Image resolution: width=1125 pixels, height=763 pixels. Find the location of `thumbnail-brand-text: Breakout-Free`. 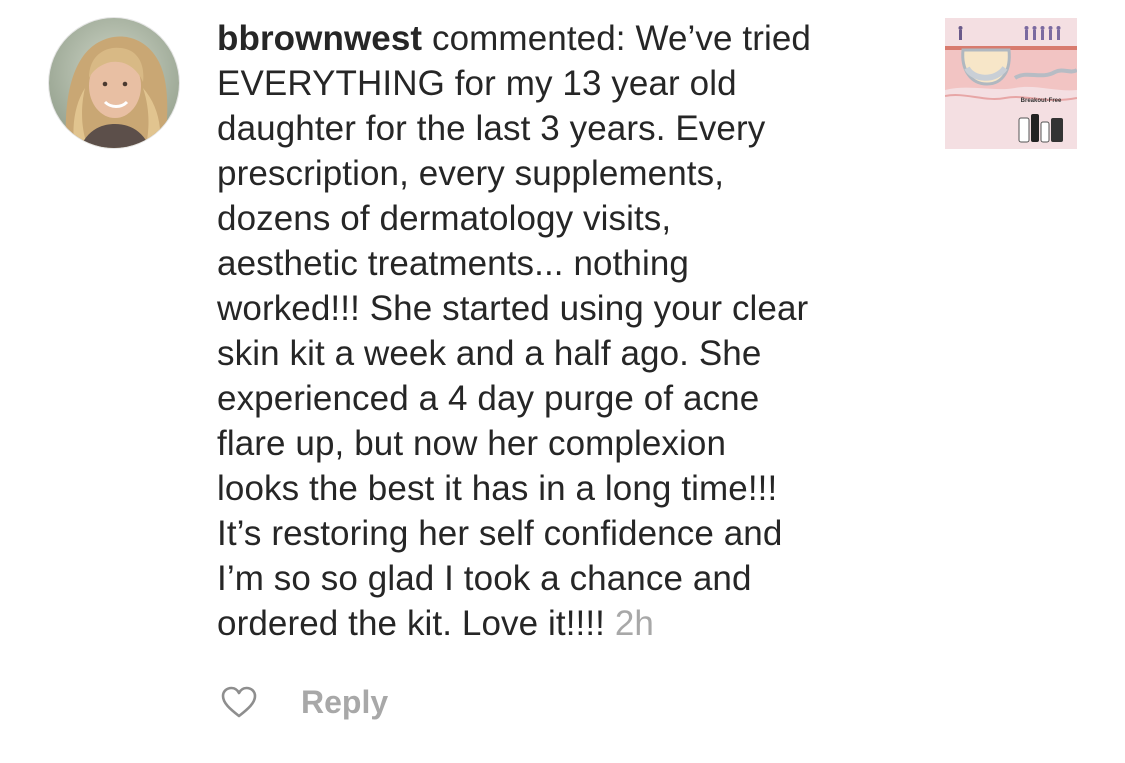

thumbnail-brand-text: Breakout-Free is located at coordinates (1041, 101).